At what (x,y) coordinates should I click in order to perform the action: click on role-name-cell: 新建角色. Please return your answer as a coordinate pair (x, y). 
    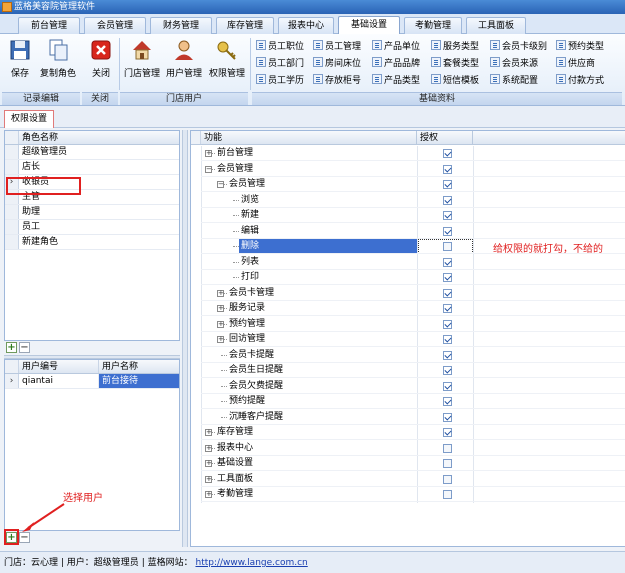
    Looking at the image, I should click on (99, 242).